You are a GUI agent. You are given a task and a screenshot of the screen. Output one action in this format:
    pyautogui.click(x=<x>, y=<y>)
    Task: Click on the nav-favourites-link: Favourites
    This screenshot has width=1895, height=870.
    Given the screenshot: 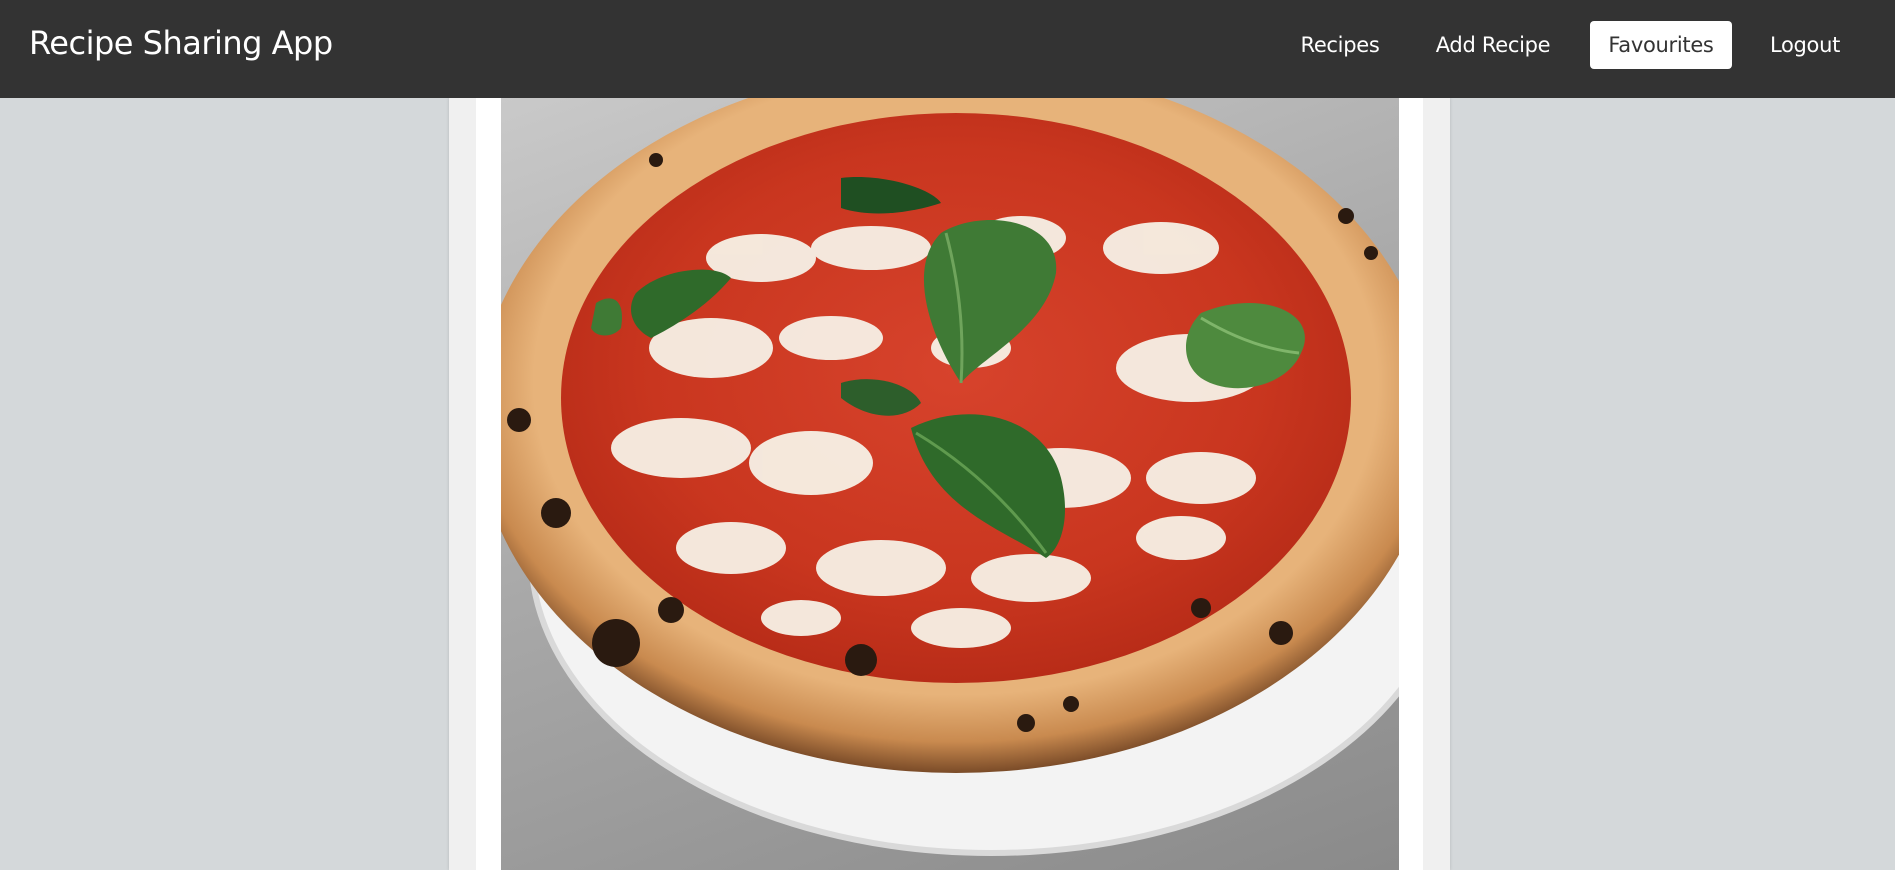 What is the action you would take?
    pyautogui.click(x=1661, y=45)
    